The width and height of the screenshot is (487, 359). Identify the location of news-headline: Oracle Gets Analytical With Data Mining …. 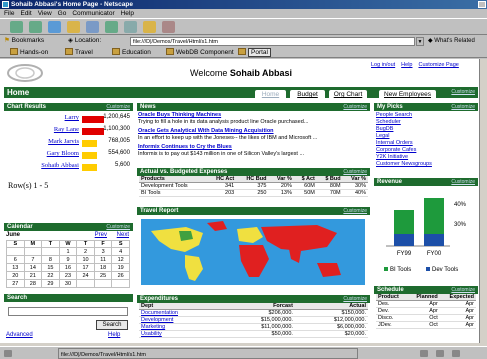
(254, 131).